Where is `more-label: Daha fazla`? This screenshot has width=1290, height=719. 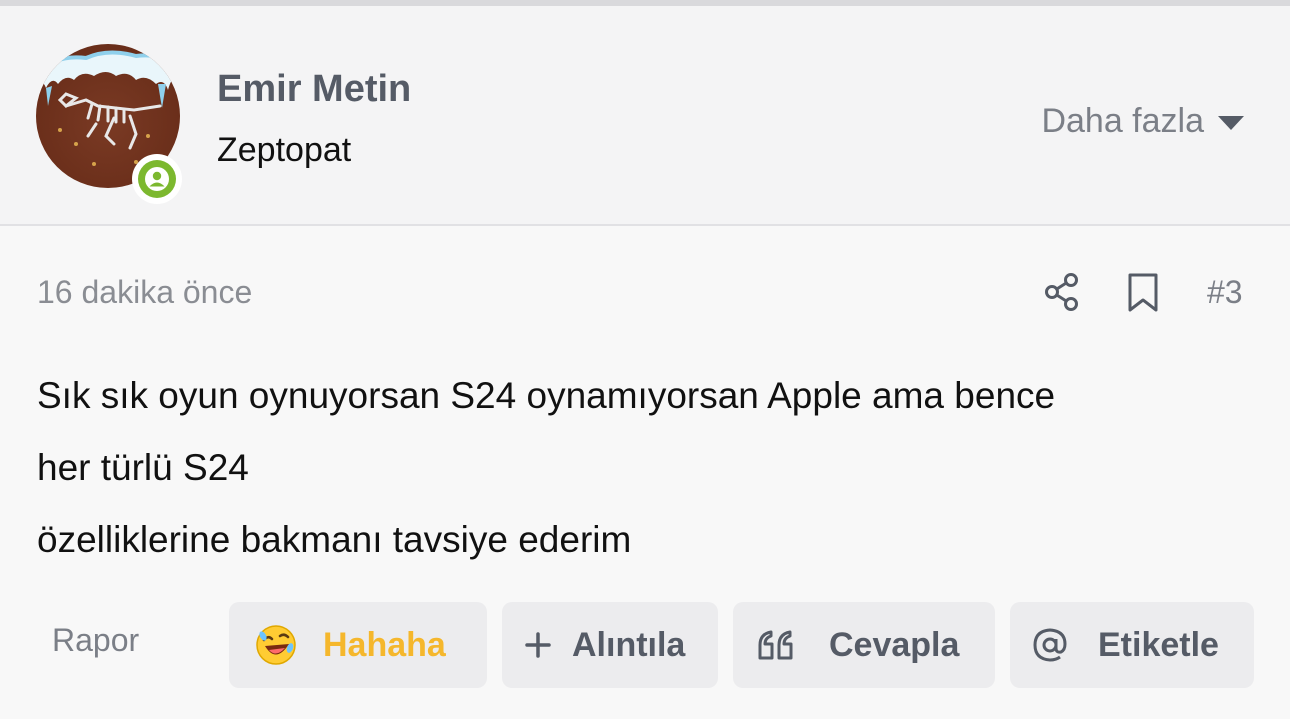
more-label: Daha fazla is located at coordinates (1122, 121).